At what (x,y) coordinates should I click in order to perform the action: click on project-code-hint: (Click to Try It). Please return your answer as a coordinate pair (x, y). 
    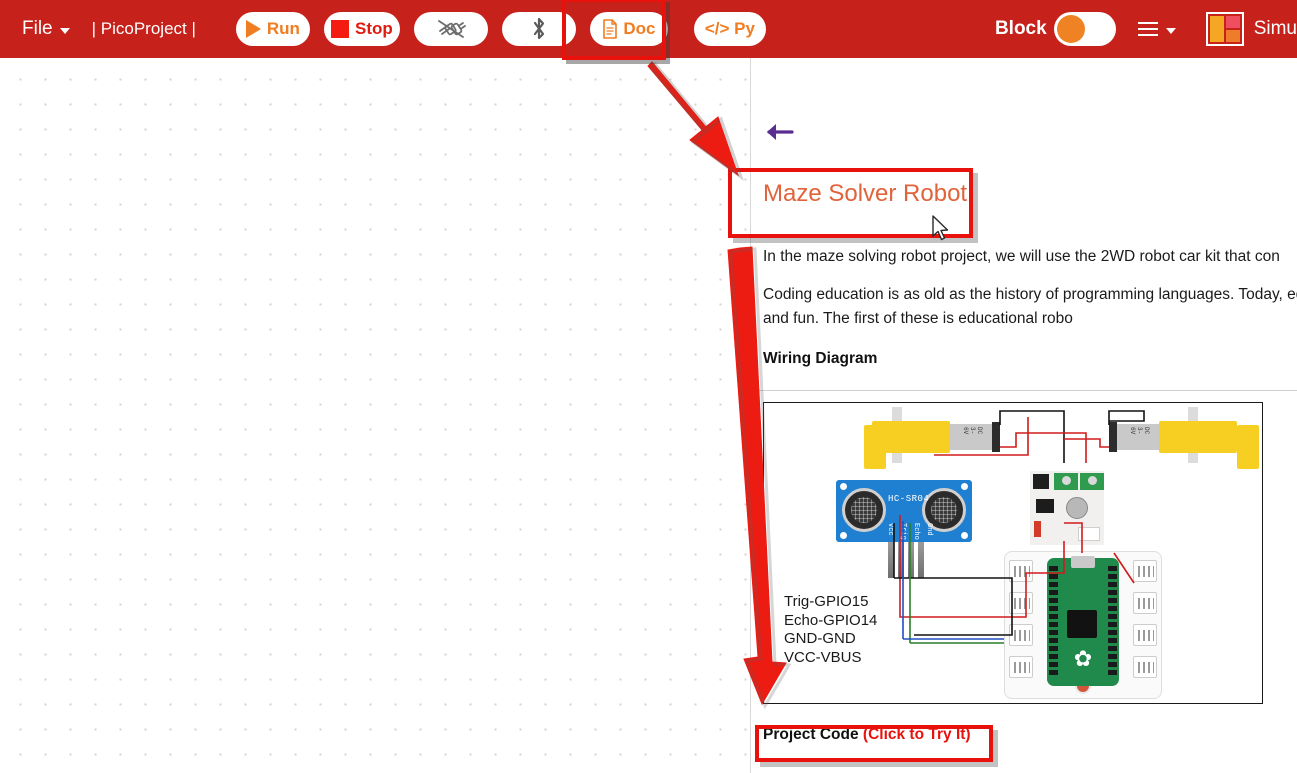
    Looking at the image, I should click on (916, 734).